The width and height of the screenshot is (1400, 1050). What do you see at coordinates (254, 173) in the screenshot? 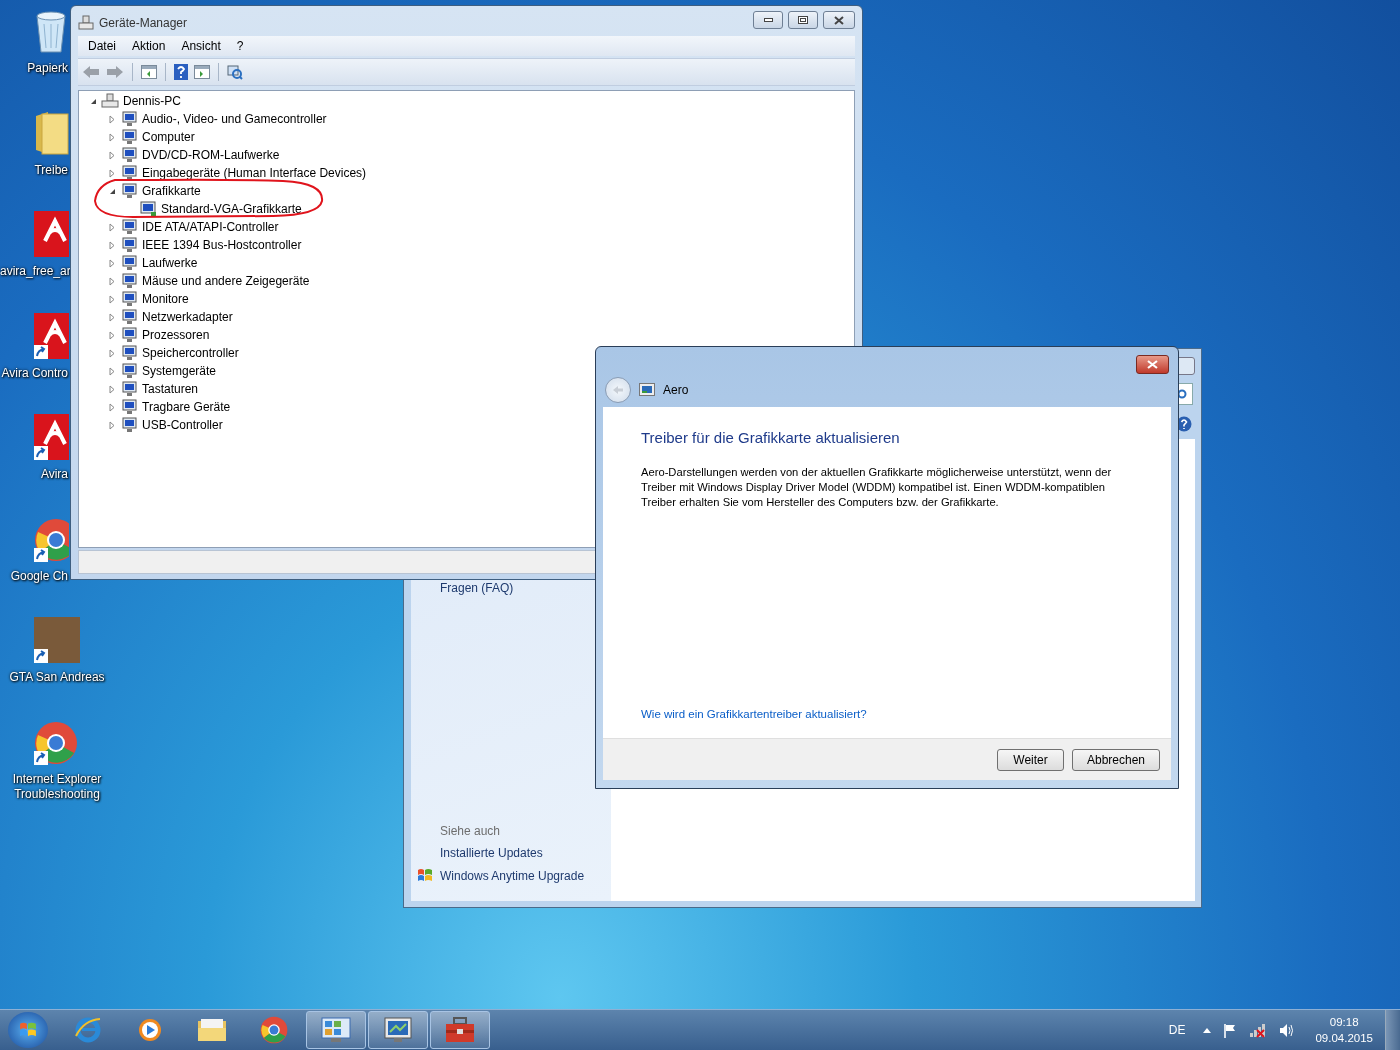
I see `tree-item: Eingabegeräte (Human Interface Devices)` at bounding box center [254, 173].